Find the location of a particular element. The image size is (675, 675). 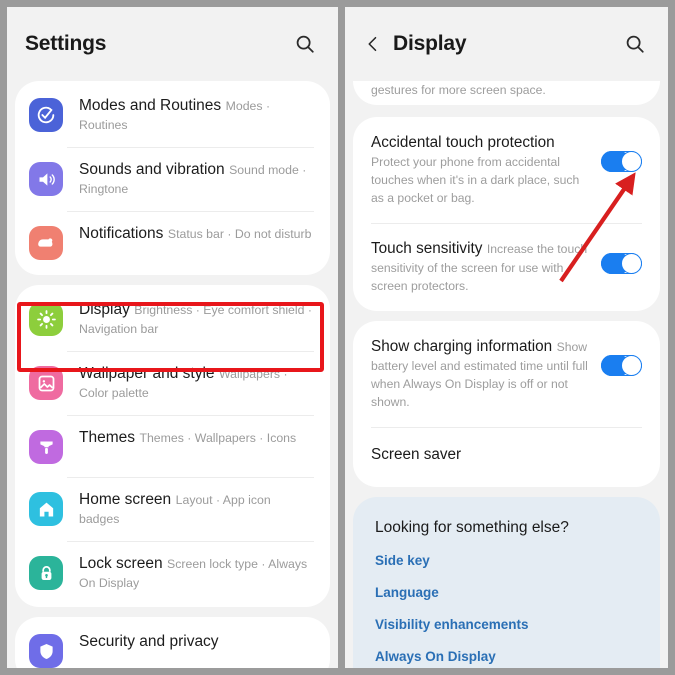

list-item-title: Lock screen is located at coordinates (121, 563).